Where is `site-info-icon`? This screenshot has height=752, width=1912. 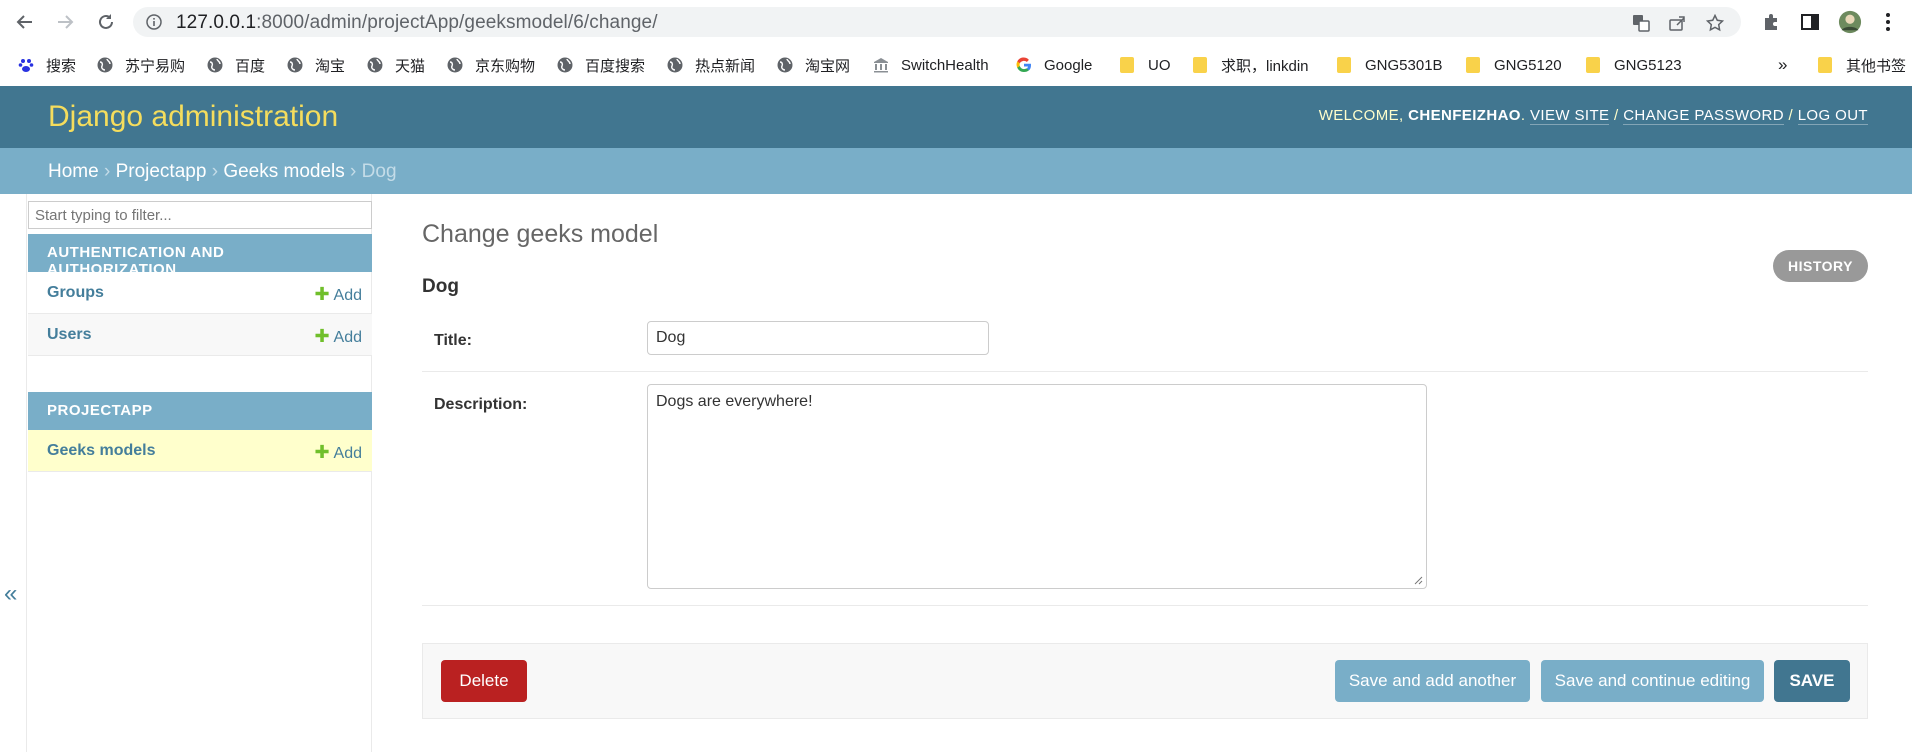
site-info-icon is located at coordinates (154, 24).